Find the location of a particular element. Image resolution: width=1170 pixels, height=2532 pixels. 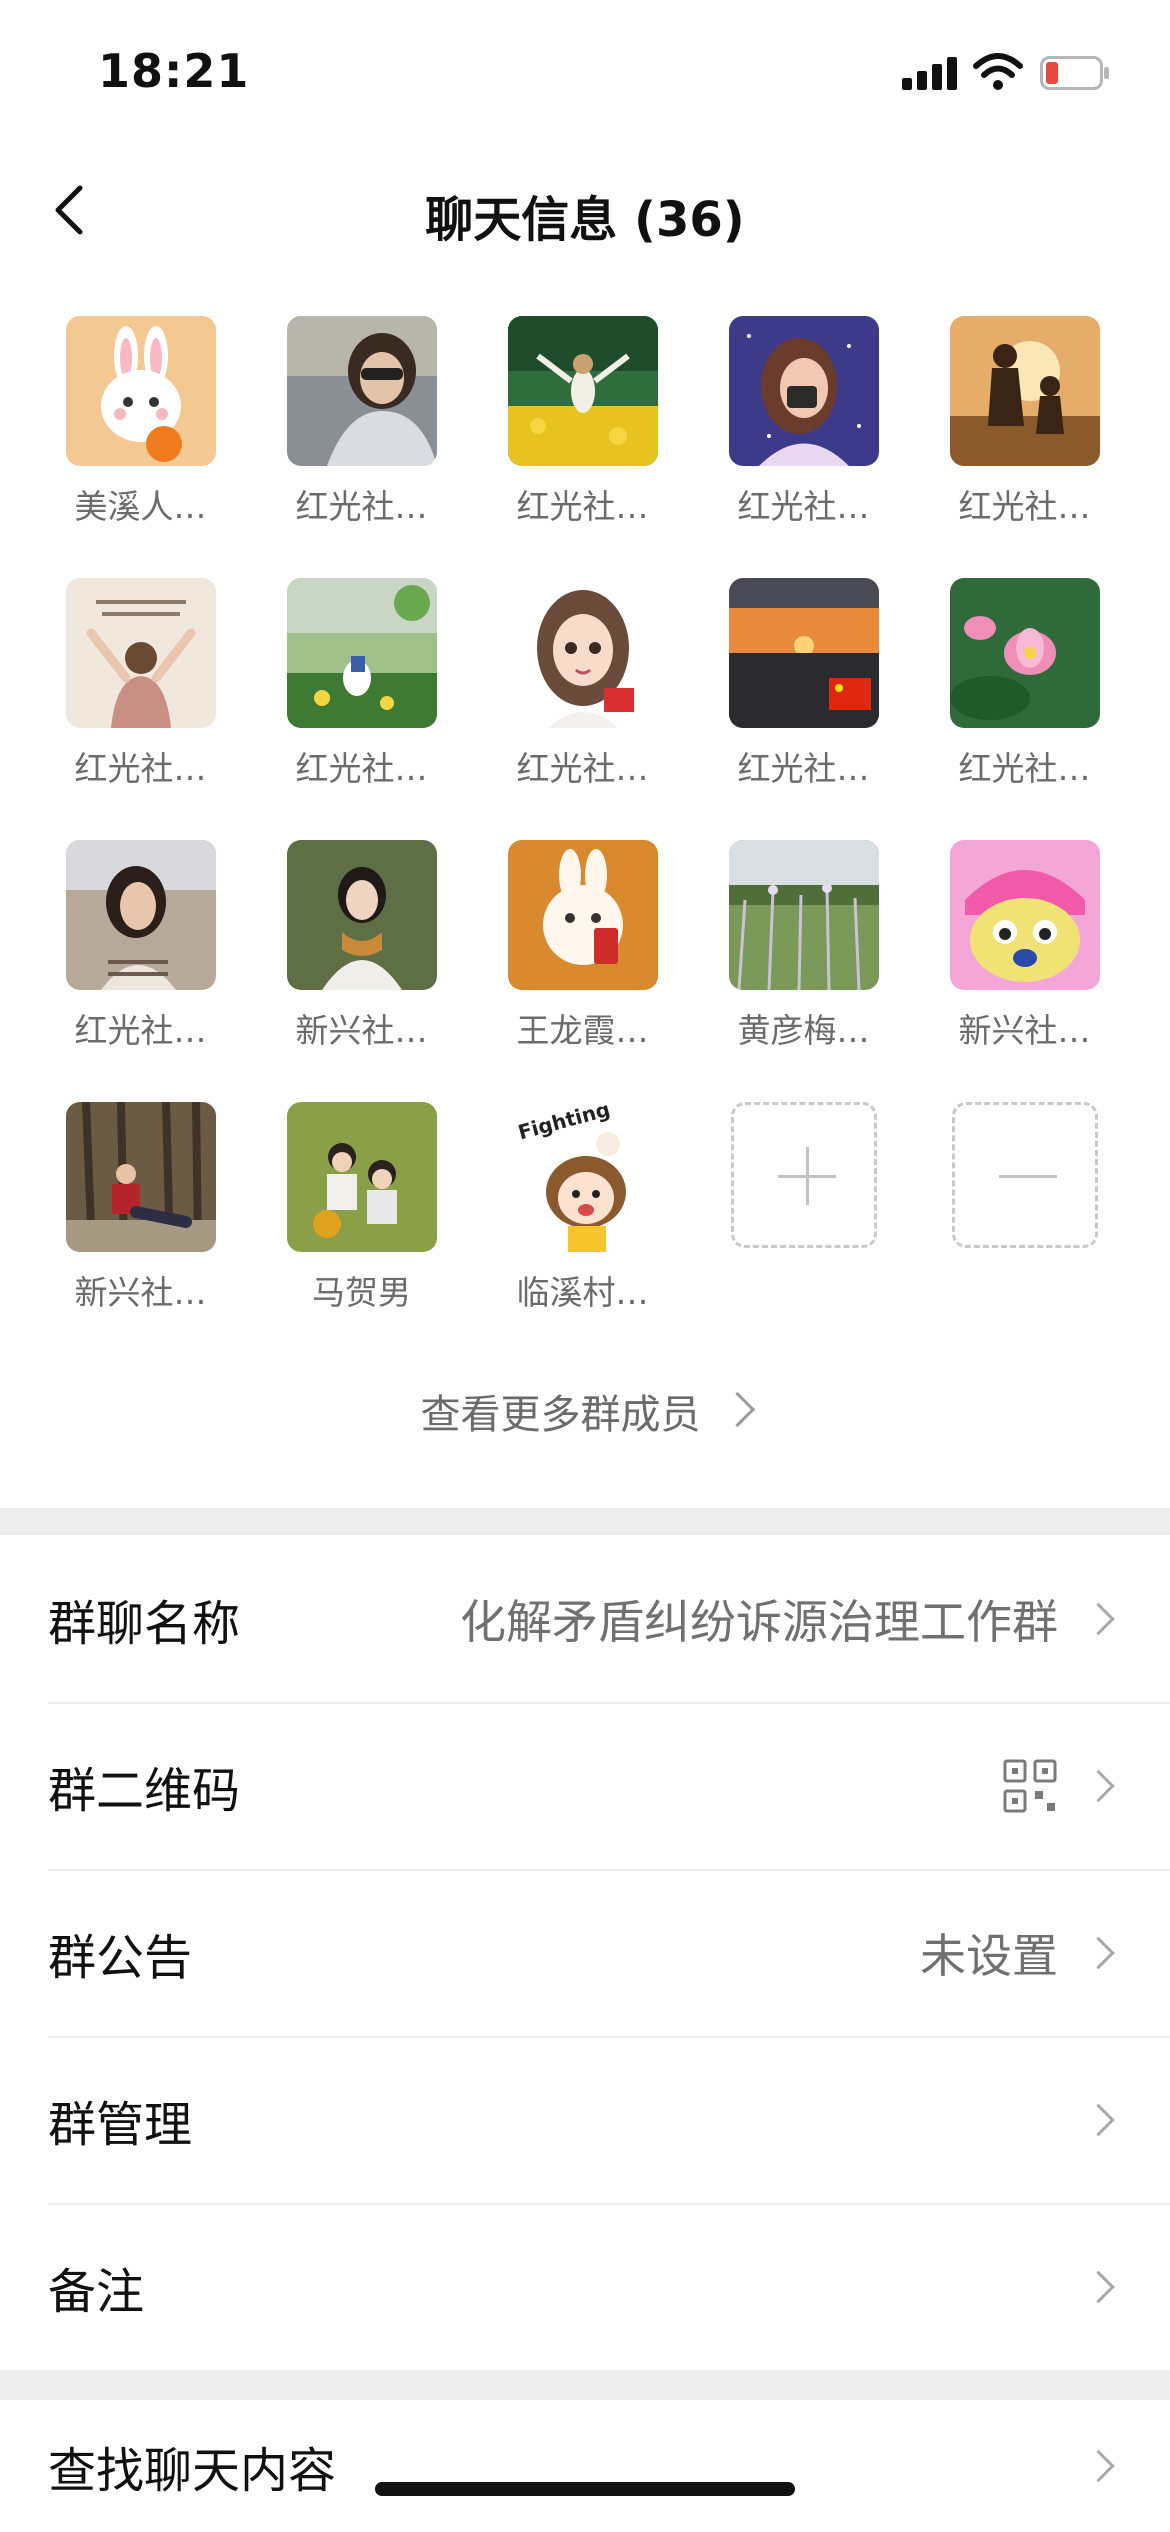

woman-arms-raised-avatar-icon is located at coordinates (140, 653).